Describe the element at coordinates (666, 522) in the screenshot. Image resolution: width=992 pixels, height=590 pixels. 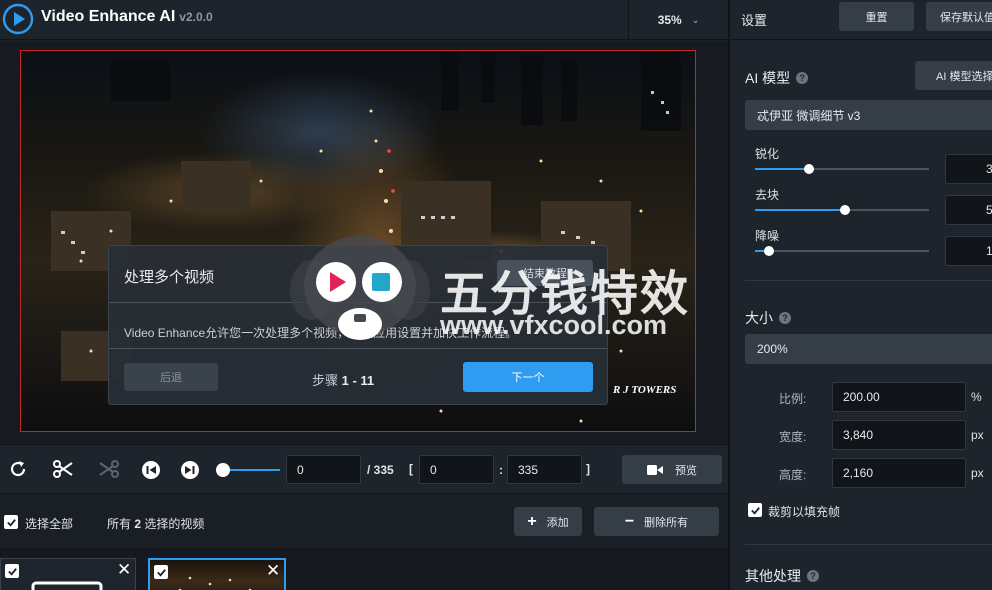
I see `remove-all-label: 删除所有` at that location.